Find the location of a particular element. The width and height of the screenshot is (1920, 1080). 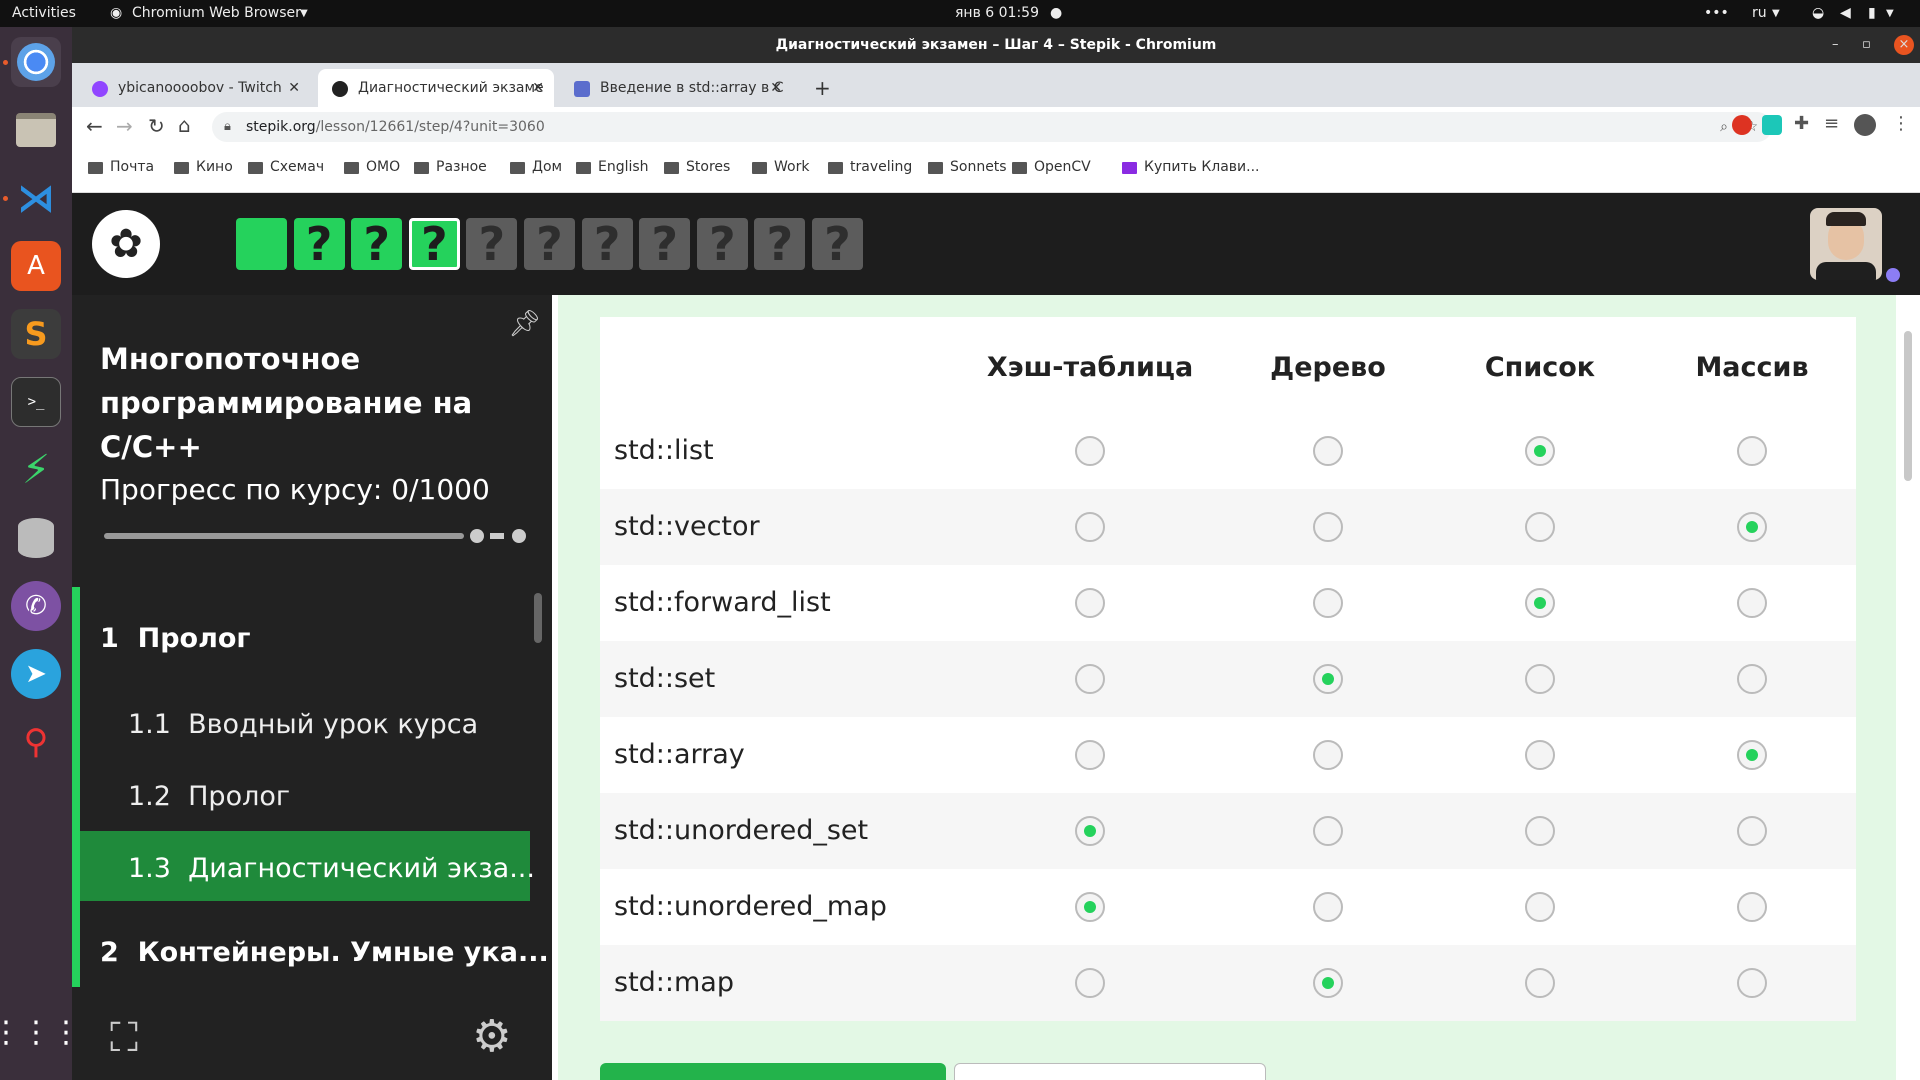

menu-icon: ⋮ is located at coordinates (1901, 123).